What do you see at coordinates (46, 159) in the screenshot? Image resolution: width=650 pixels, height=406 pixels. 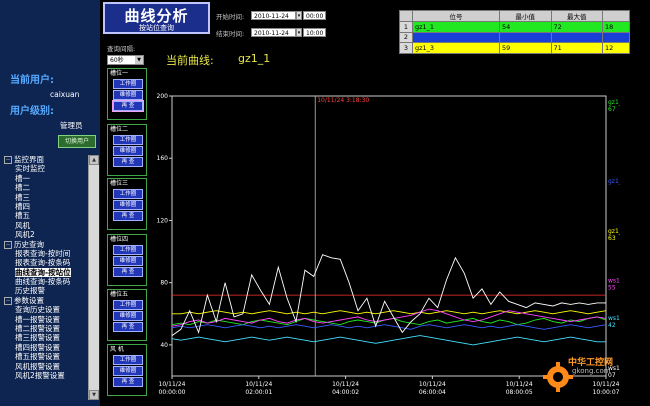 I see `tree-group: − 监控界面` at bounding box center [46, 159].